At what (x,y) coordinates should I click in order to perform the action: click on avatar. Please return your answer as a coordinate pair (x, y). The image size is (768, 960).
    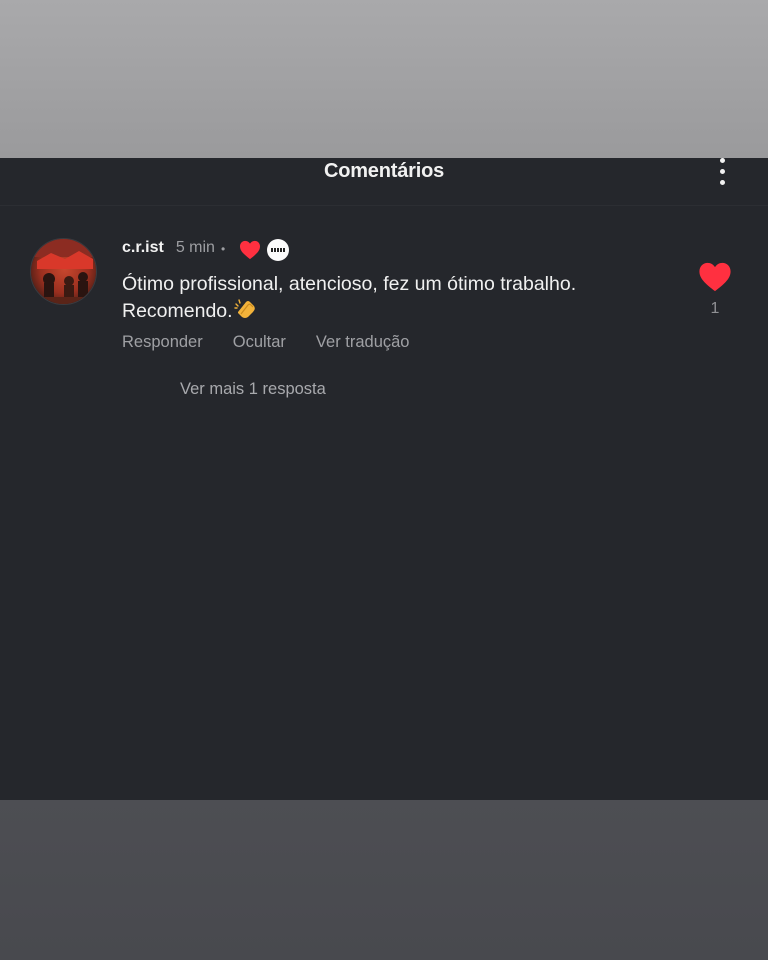
    Looking at the image, I should click on (63, 271).